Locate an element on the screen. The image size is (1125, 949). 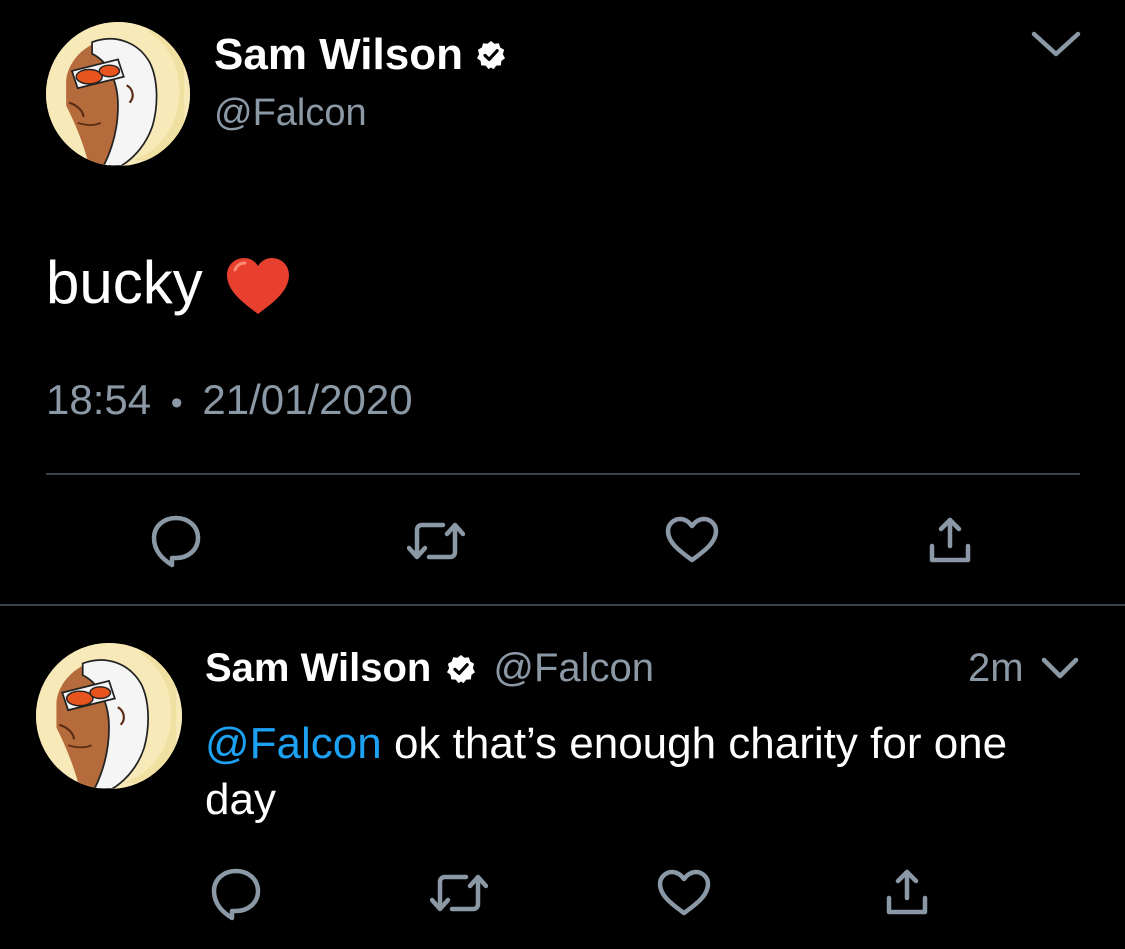
tweet-age: 2m is located at coordinates (996, 668).